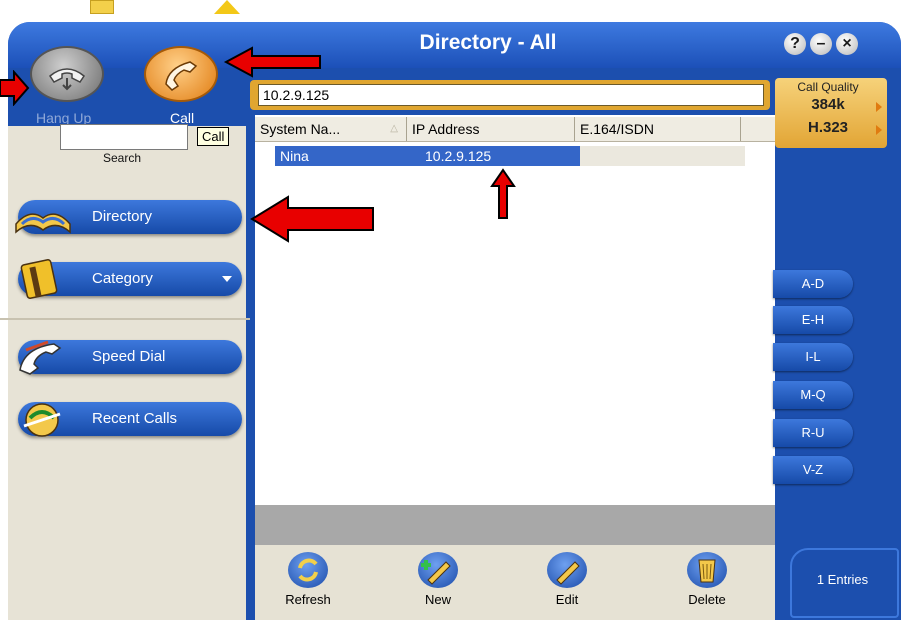 This screenshot has height=626, width=909. What do you see at coordinates (124, 137) in the screenshot?
I see `search-input` at bounding box center [124, 137].